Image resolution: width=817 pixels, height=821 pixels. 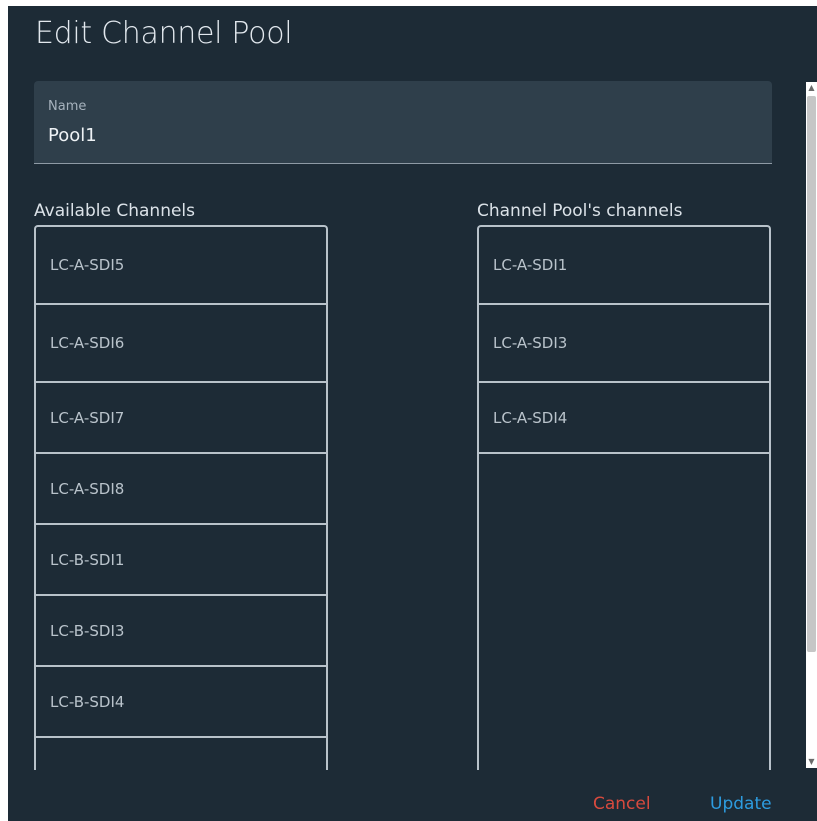 I want to click on update-button: Update, so click(x=741, y=804).